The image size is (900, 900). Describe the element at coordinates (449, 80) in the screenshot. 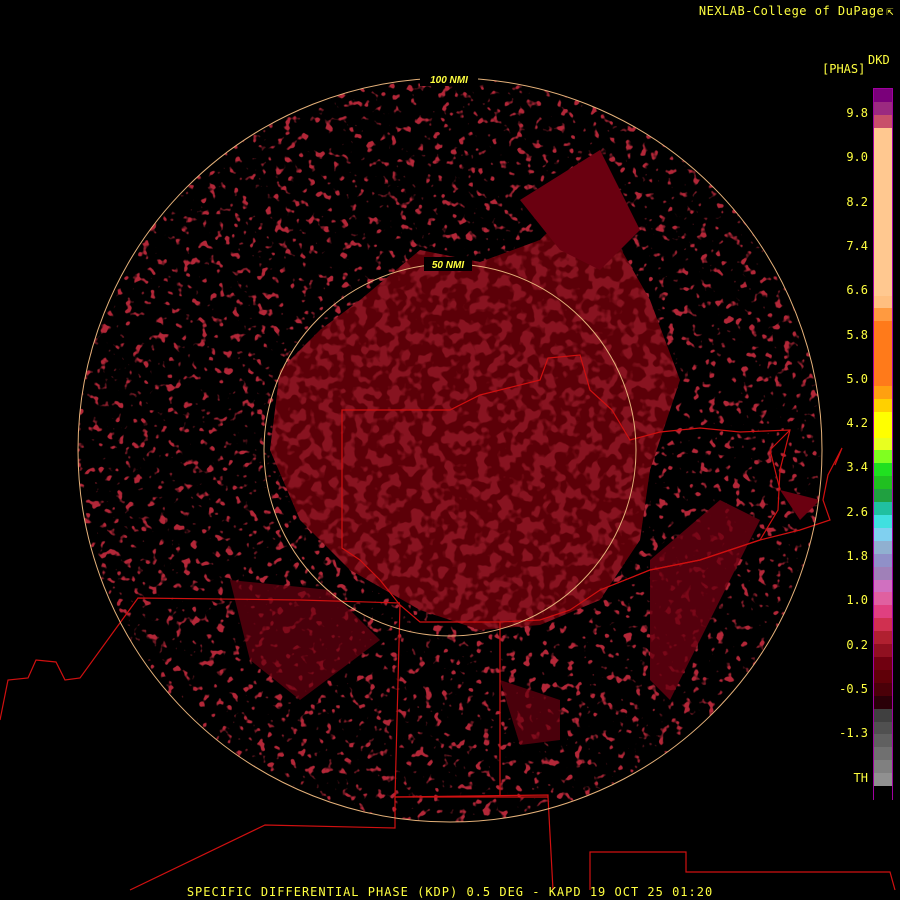

I see `range-label-100: 100 NMI` at that location.